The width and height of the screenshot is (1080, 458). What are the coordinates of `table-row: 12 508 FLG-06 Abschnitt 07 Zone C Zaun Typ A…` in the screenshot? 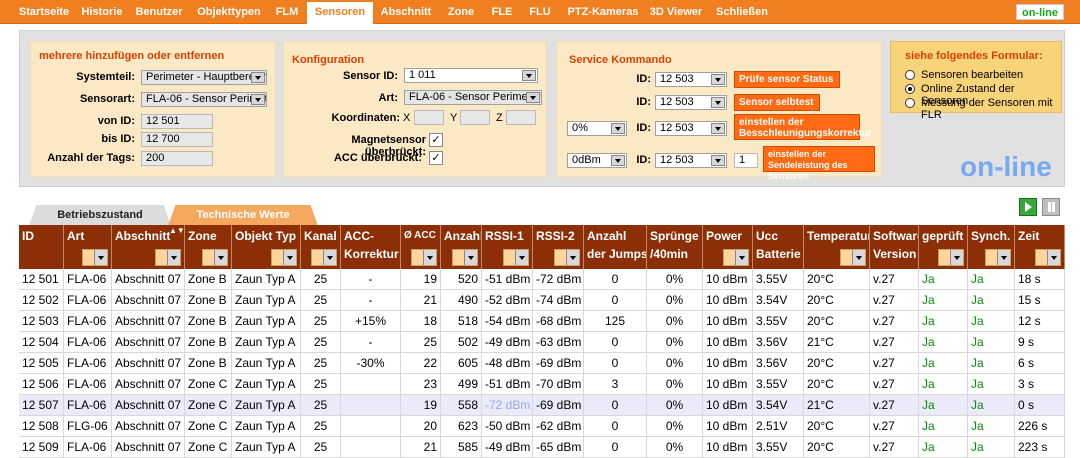 It's located at (542, 426).